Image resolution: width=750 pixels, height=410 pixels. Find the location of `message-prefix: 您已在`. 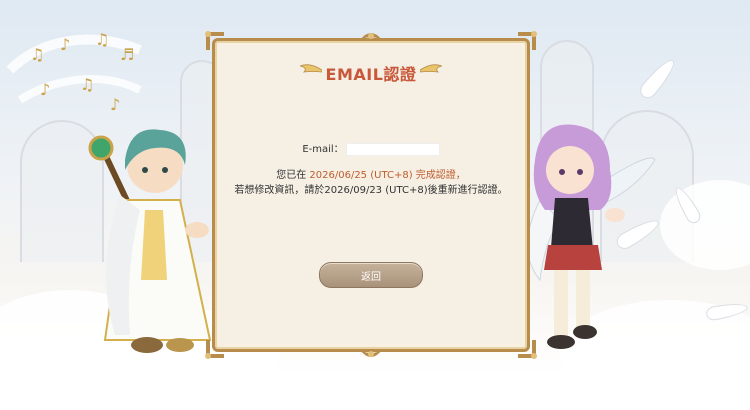

message-prefix: 您已在 is located at coordinates (293, 175).